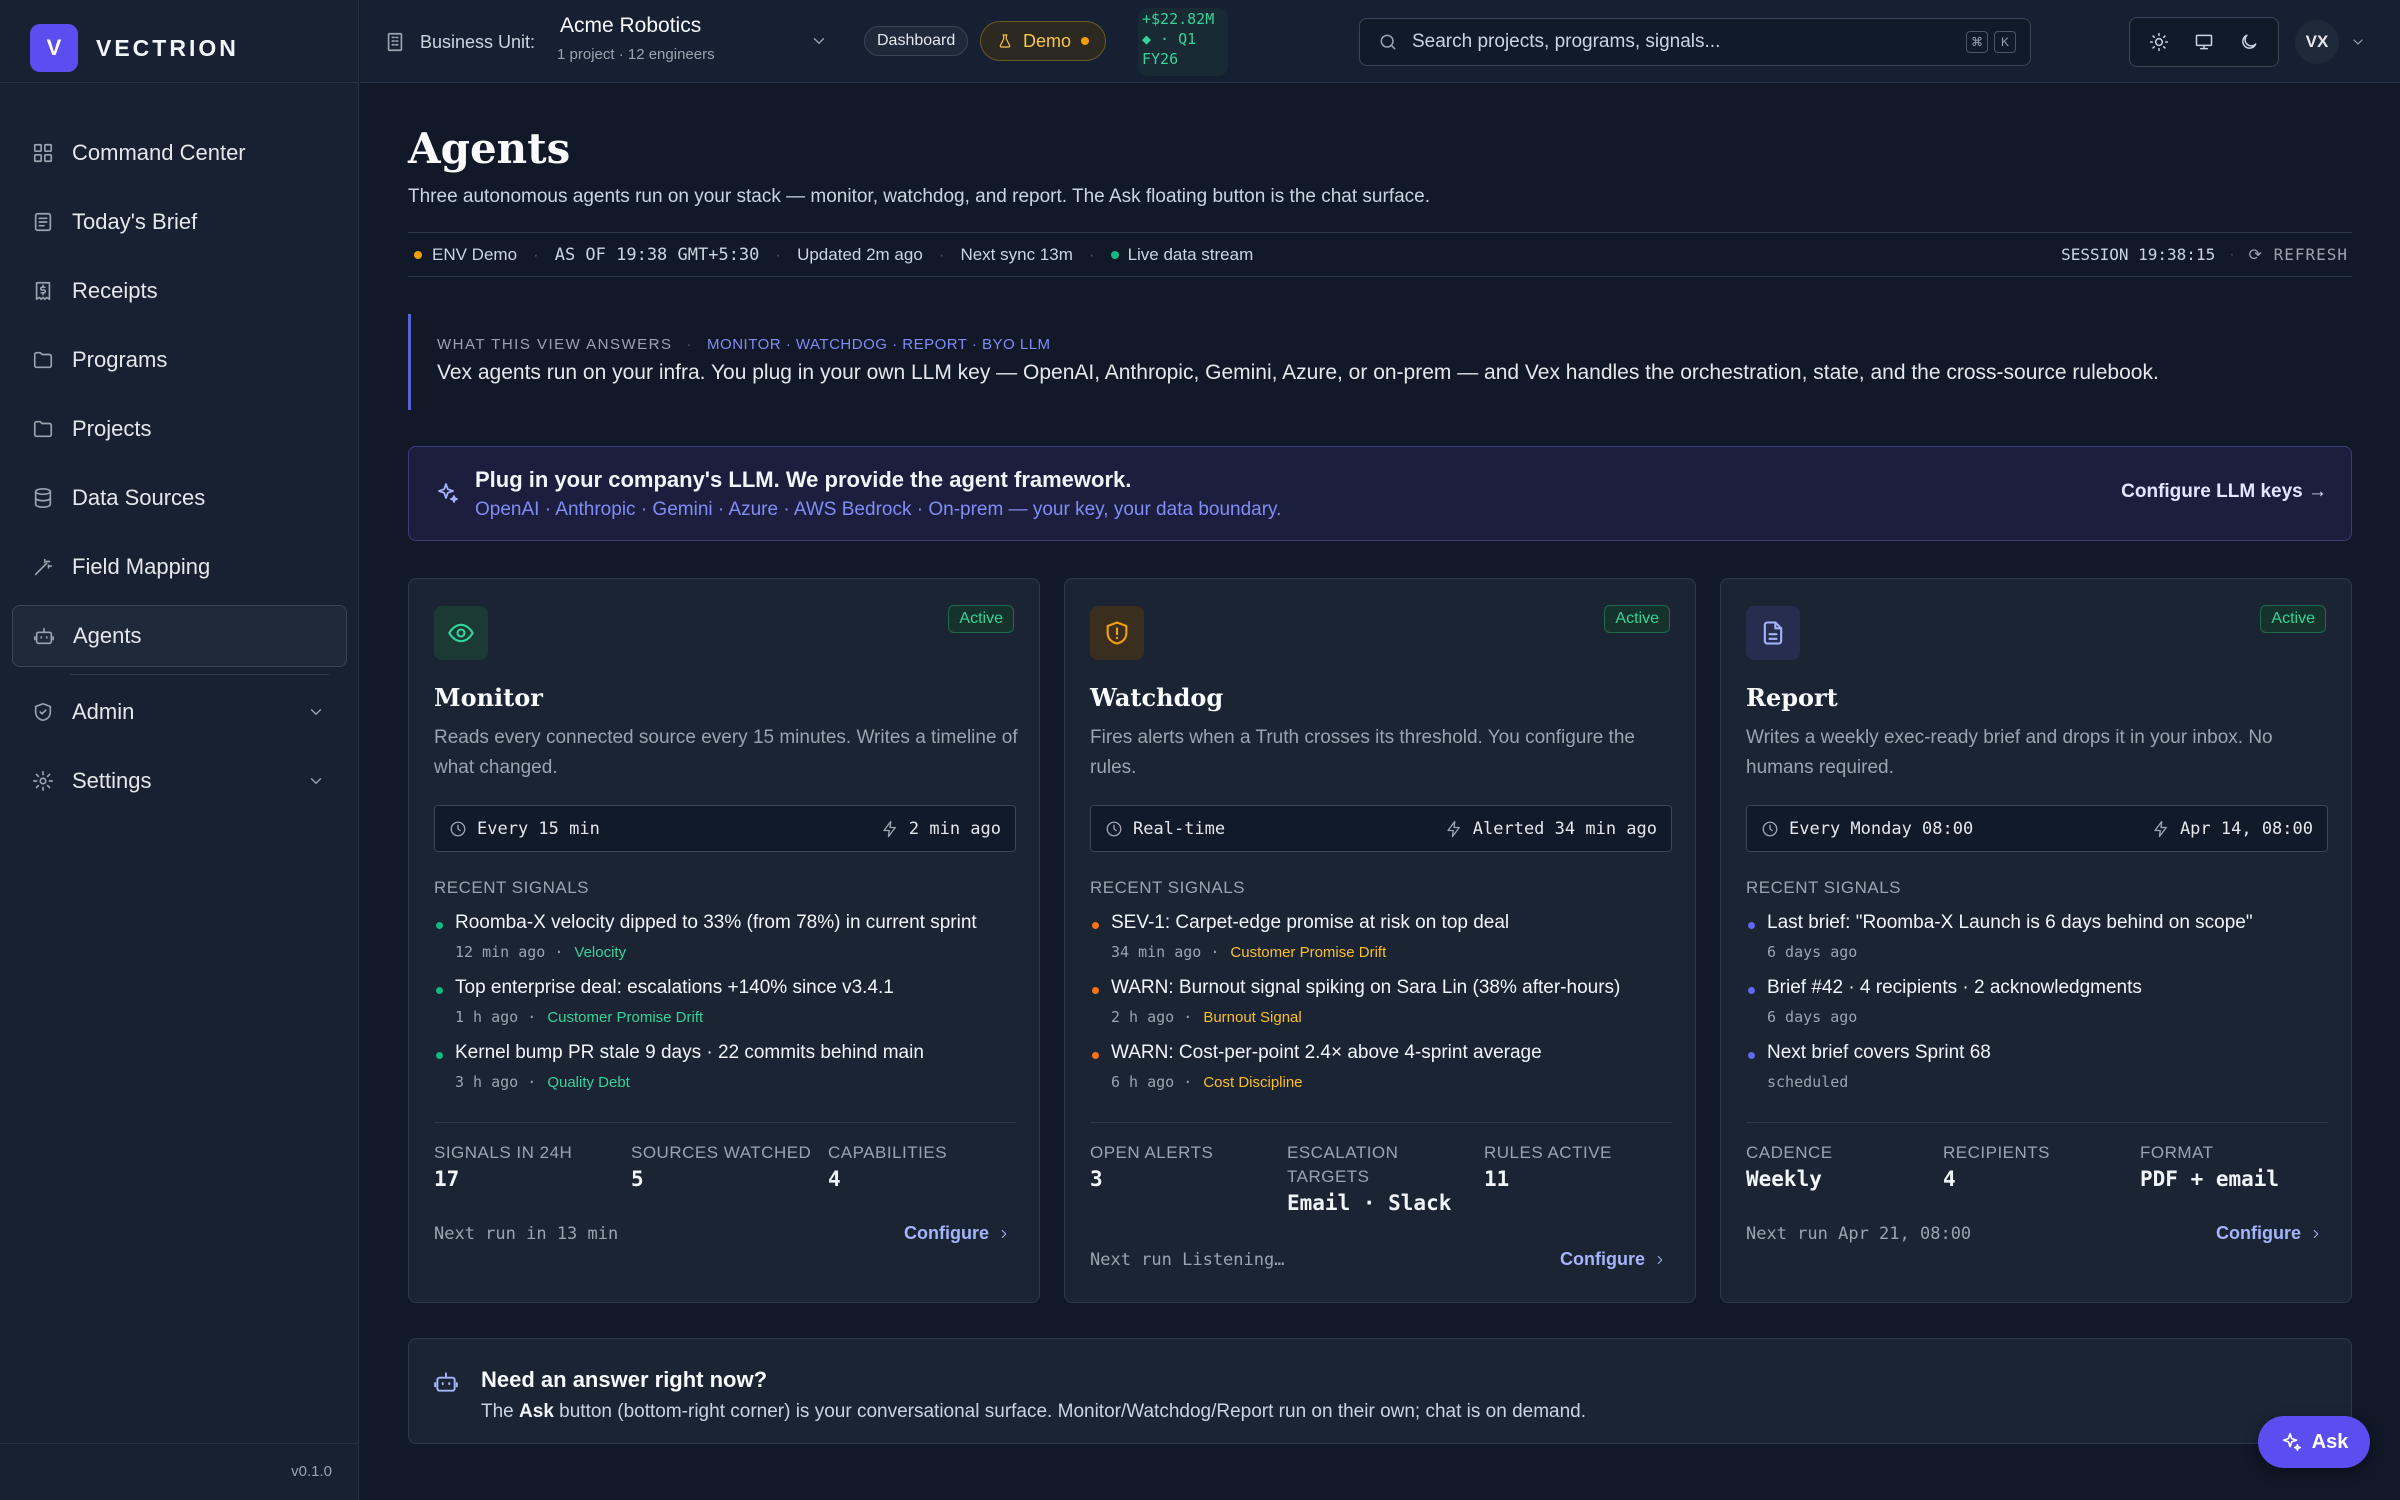 The height and width of the screenshot is (1500, 2400). Describe the element at coordinates (725, 828) in the screenshot. I see `schedule-bar: Every 15 min 2 min ago` at that location.